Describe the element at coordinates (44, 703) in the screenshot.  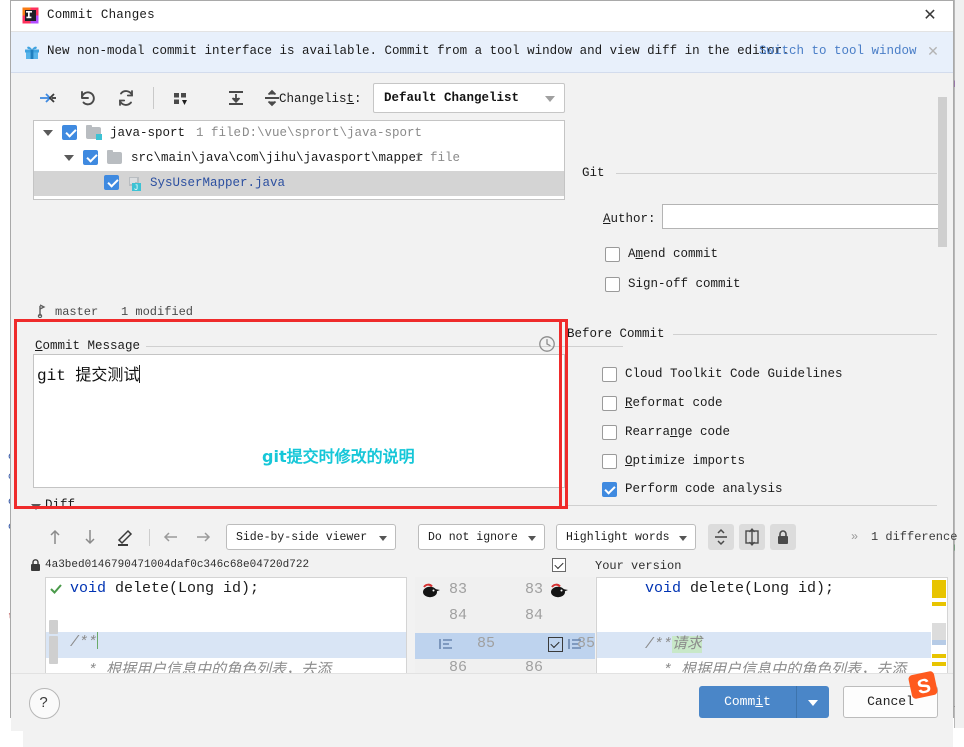
I see `help-button: ?` at that location.